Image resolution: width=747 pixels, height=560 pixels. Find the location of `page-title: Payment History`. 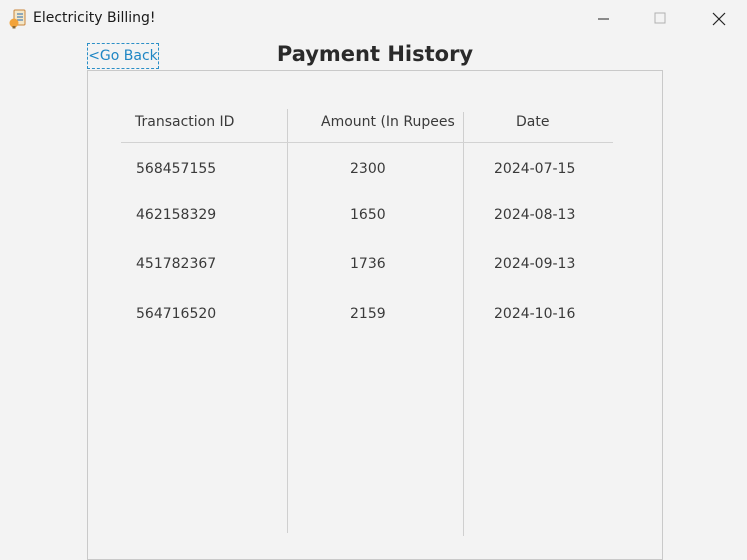

page-title: Payment History is located at coordinates (375, 54).